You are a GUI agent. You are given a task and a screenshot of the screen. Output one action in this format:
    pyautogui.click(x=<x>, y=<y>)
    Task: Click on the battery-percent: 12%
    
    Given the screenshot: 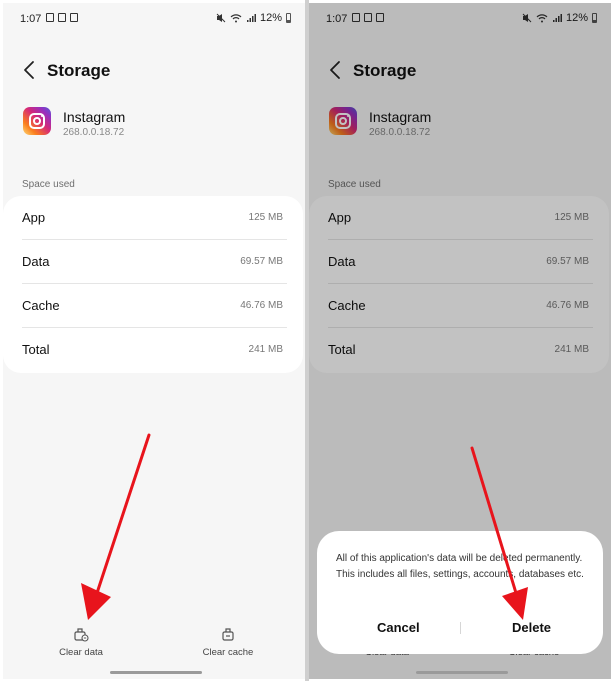 What is the action you would take?
    pyautogui.click(x=270, y=18)
    